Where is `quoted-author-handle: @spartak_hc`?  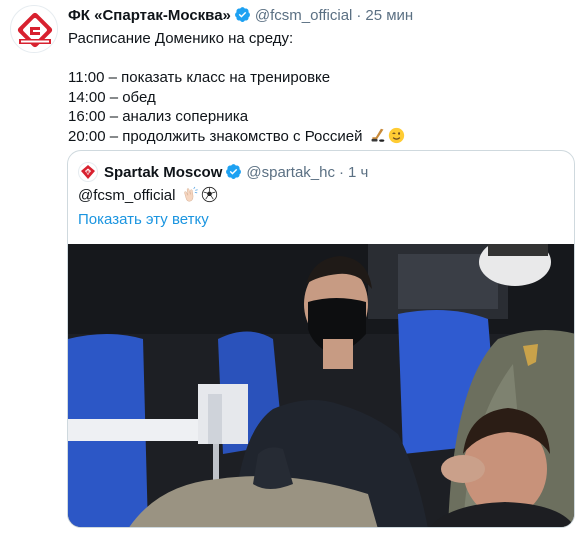
quoted-author-handle: @spartak_hc is located at coordinates (290, 172).